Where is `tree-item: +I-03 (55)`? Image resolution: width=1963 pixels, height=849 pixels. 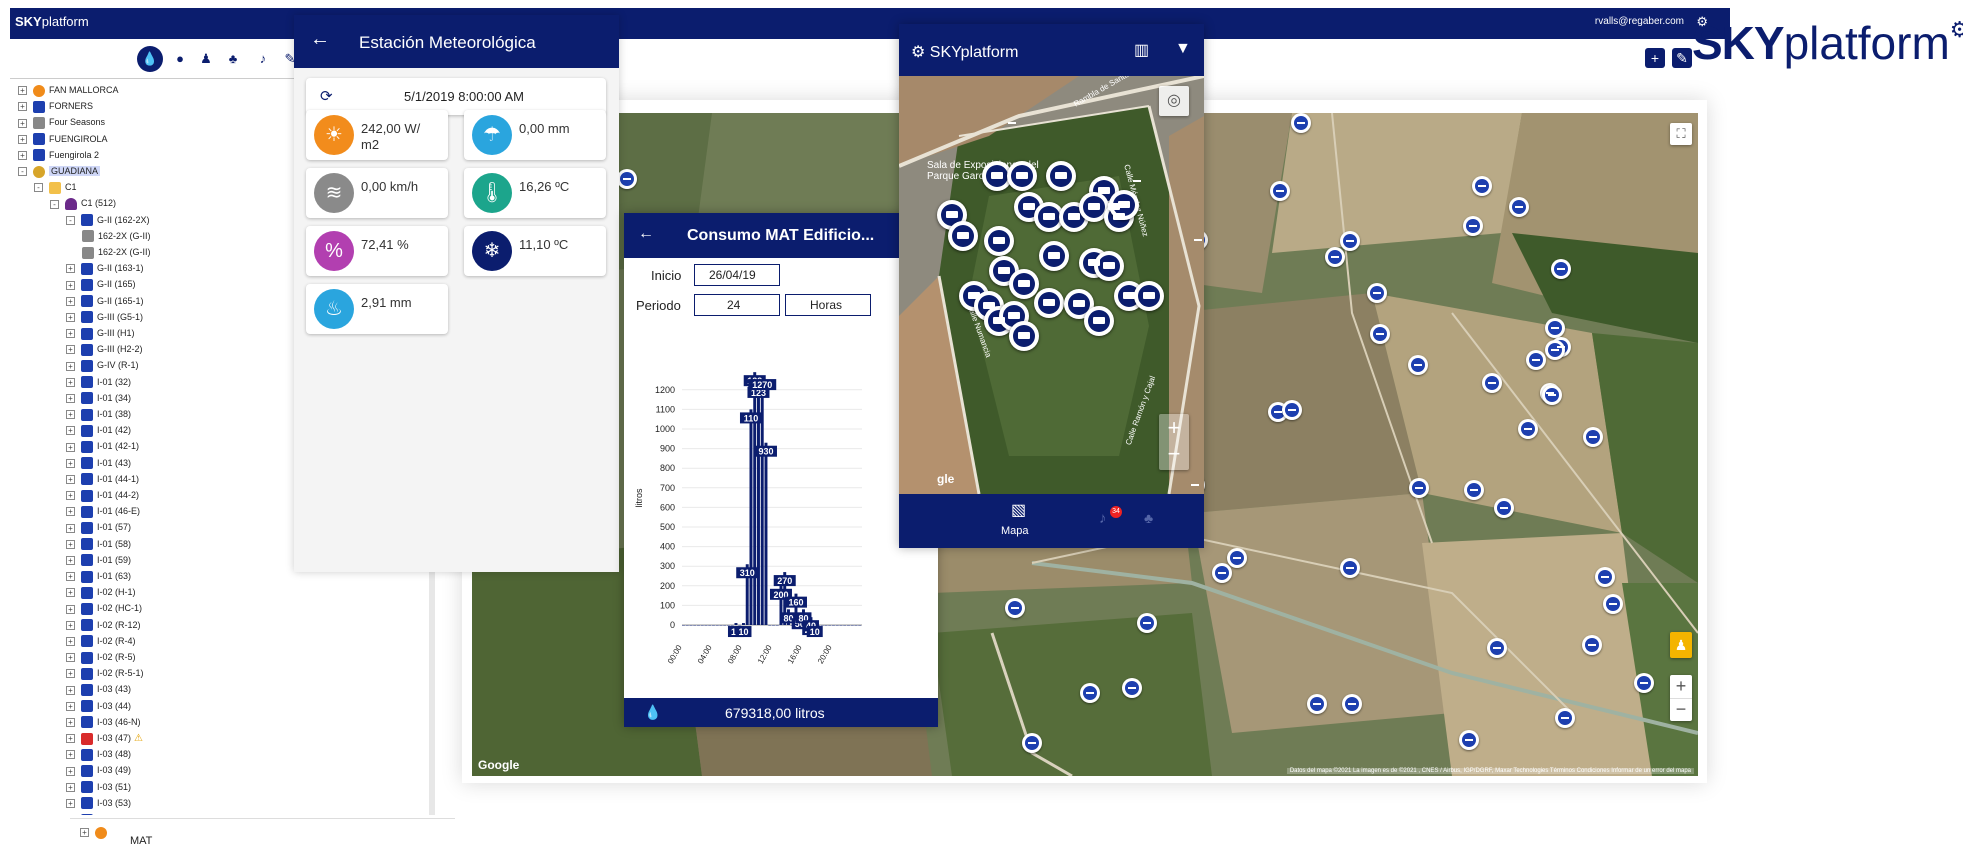
tree-item: +I-03 (55) is located at coordinates (98, 813).